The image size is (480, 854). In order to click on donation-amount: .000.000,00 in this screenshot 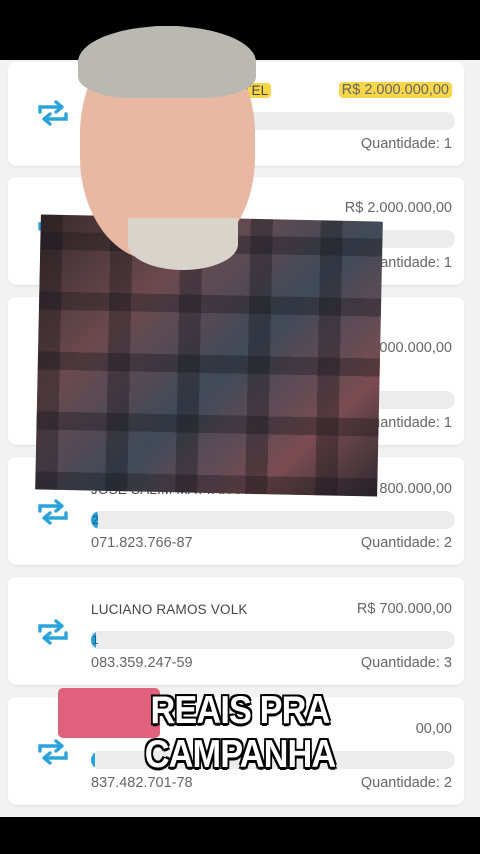, I will do `click(413, 348)`.